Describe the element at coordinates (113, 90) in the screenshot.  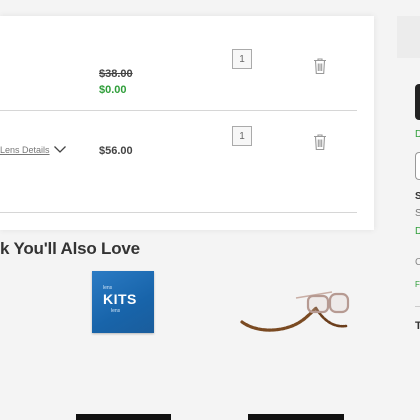
I see `item-1-sale-price: $0.00` at that location.